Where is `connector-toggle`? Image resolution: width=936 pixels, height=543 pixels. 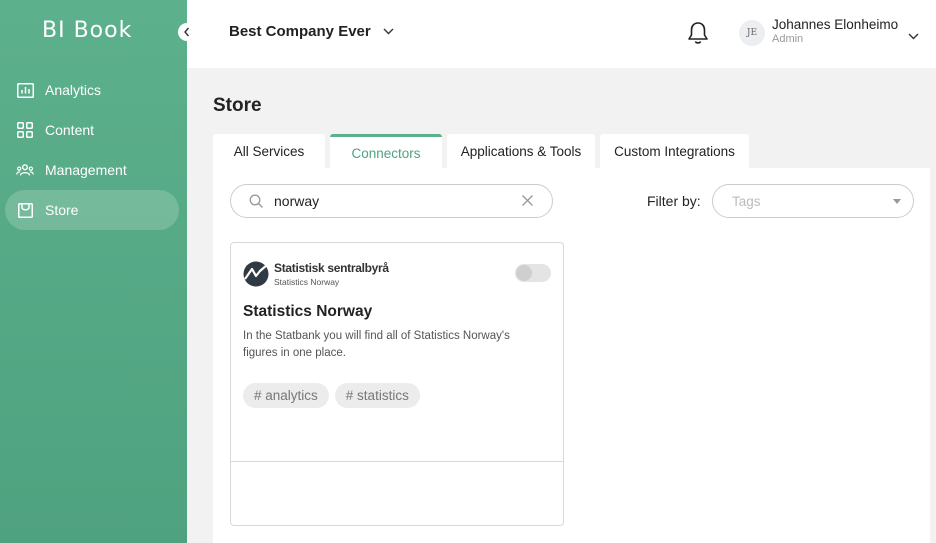
connector-toggle is located at coordinates (533, 273).